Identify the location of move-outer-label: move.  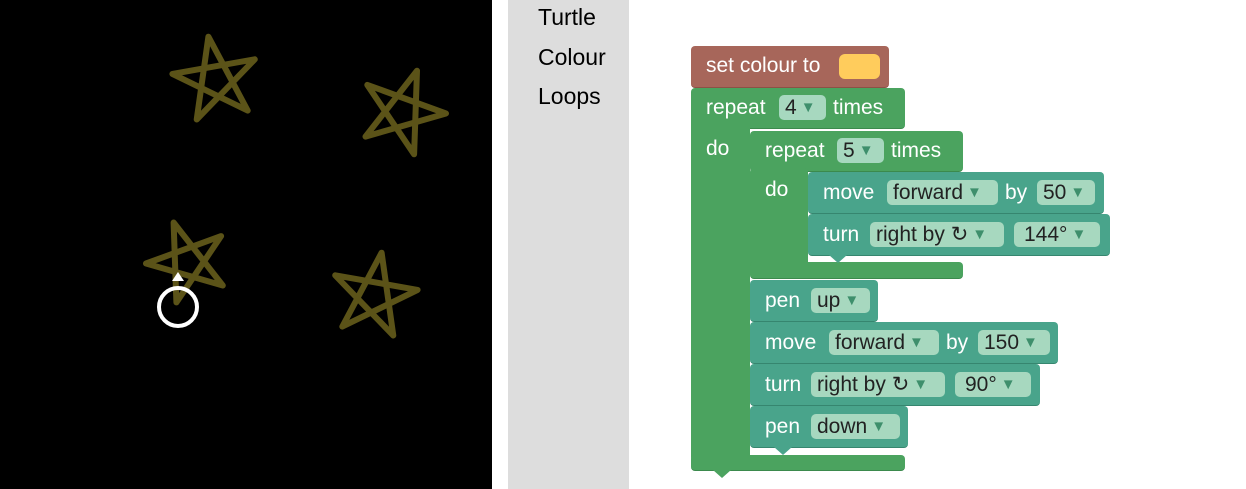
(791, 342).